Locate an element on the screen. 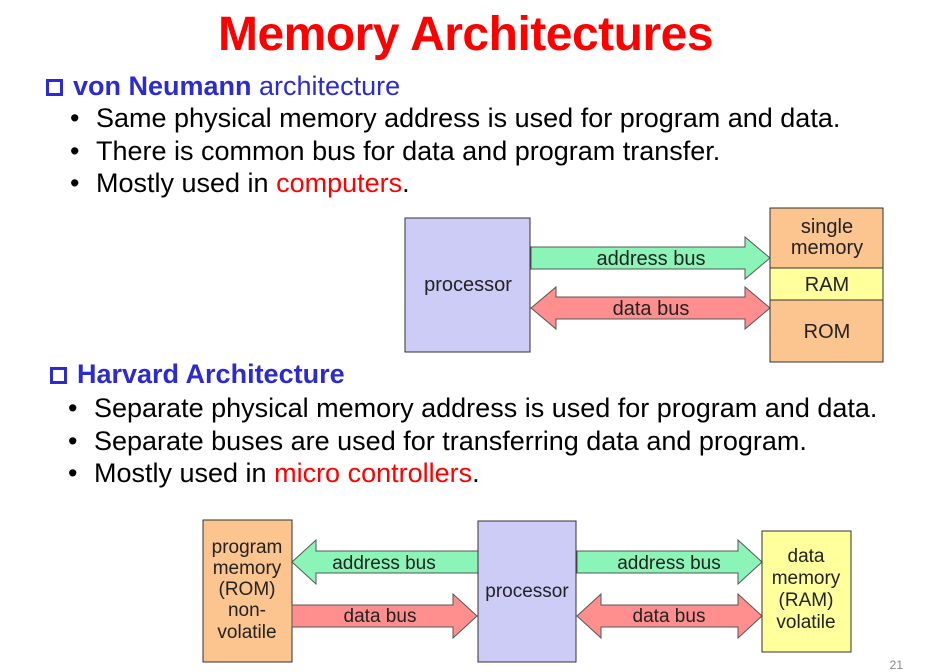 The height and width of the screenshot is (672, 931). hv-data-memory-line: data is located at coordinates (806, 556).